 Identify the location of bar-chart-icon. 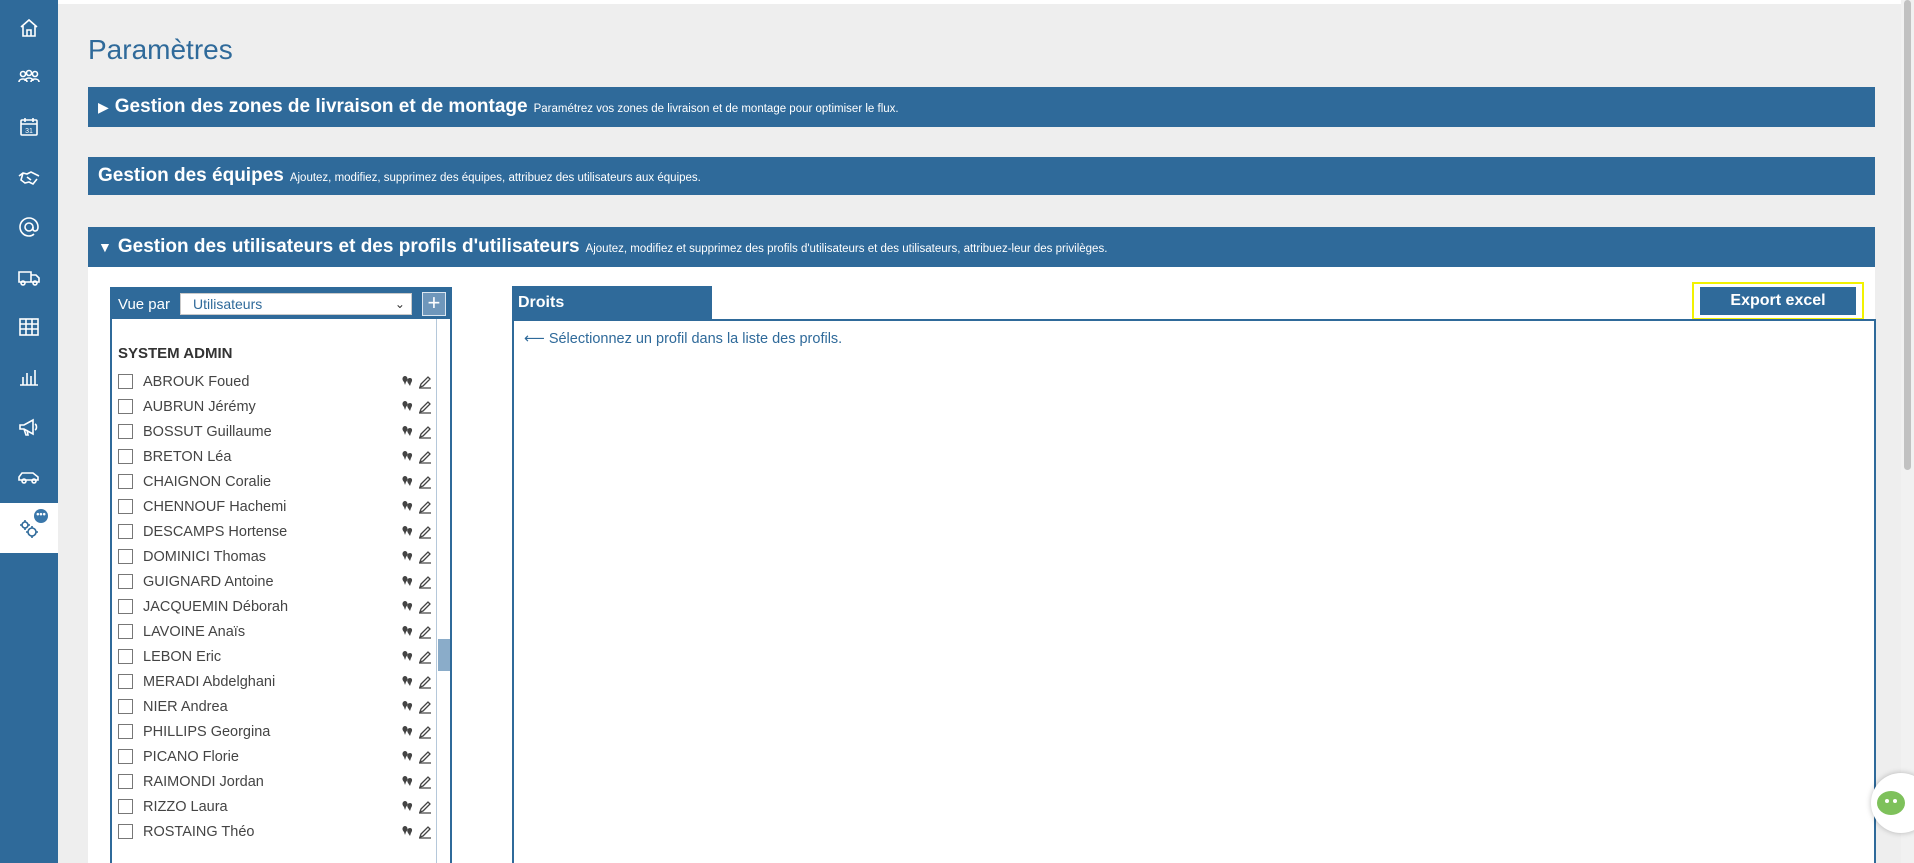
(29, 377).